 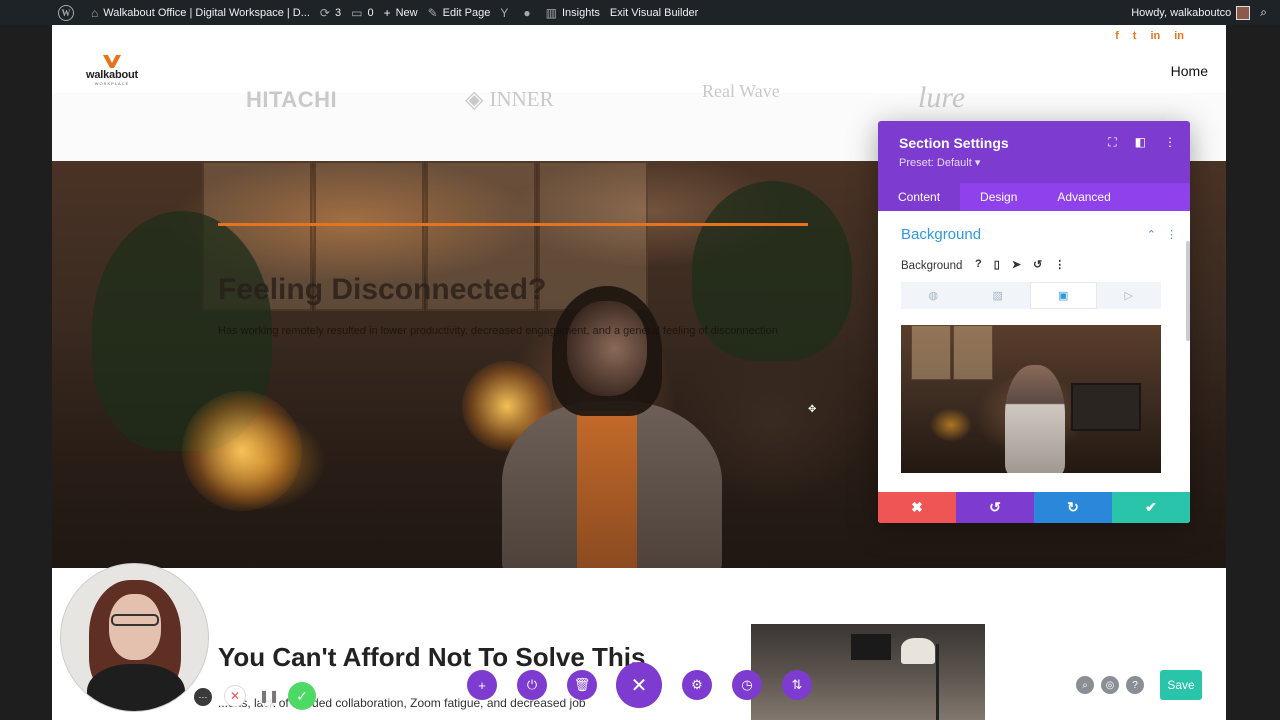 What do you see at coordinates (868, 672) in the screenshot?
I see `office-photo` at bounding box center [868, 672].